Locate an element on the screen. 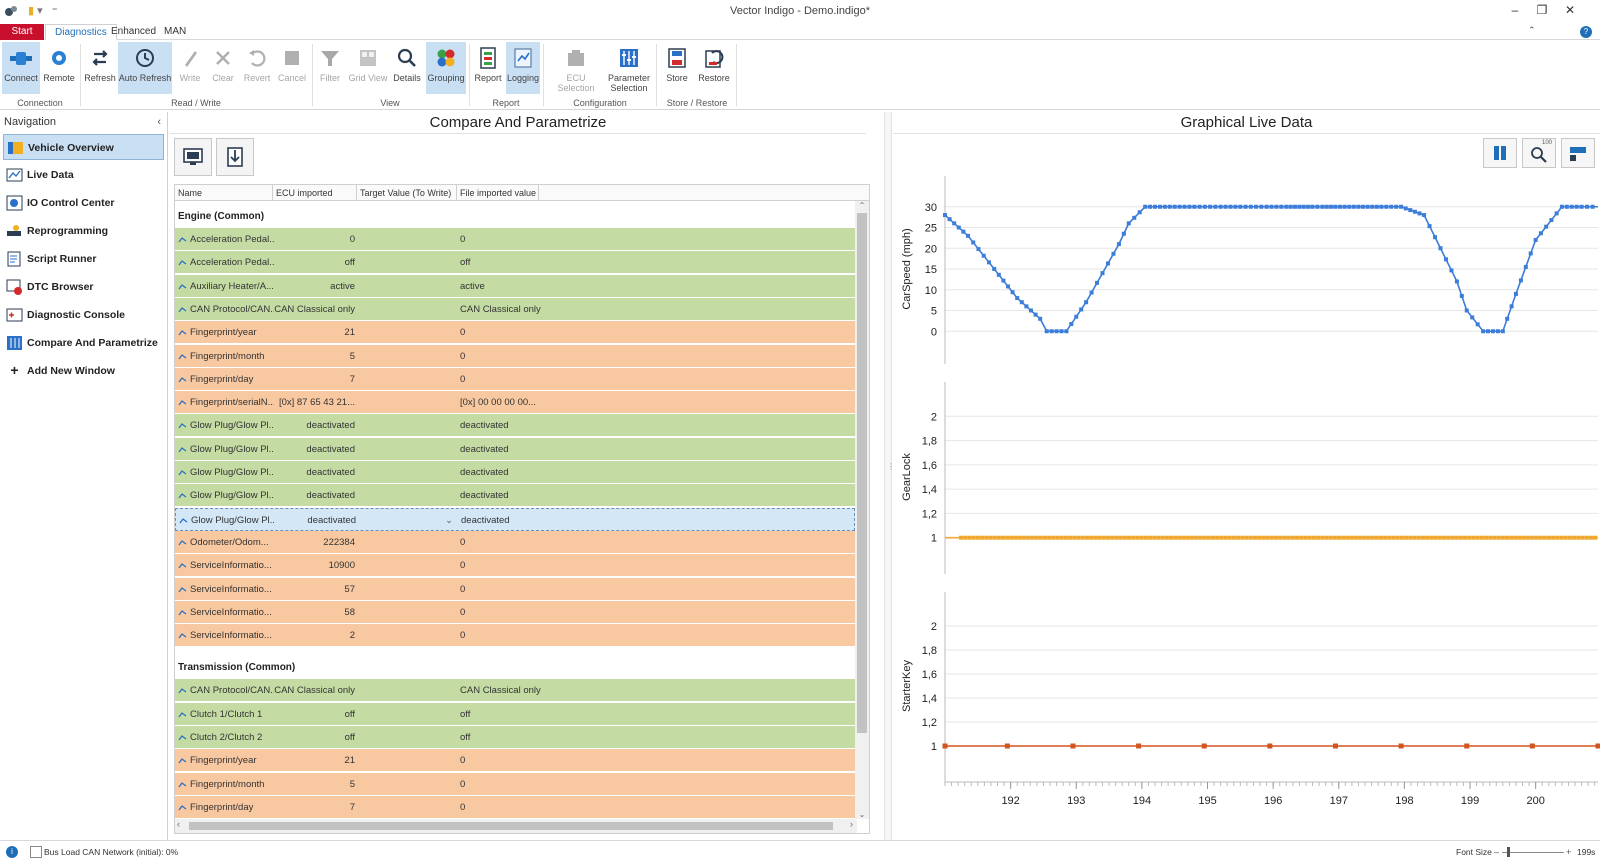  graph-settings-button is located at coordinates (1578, 153).